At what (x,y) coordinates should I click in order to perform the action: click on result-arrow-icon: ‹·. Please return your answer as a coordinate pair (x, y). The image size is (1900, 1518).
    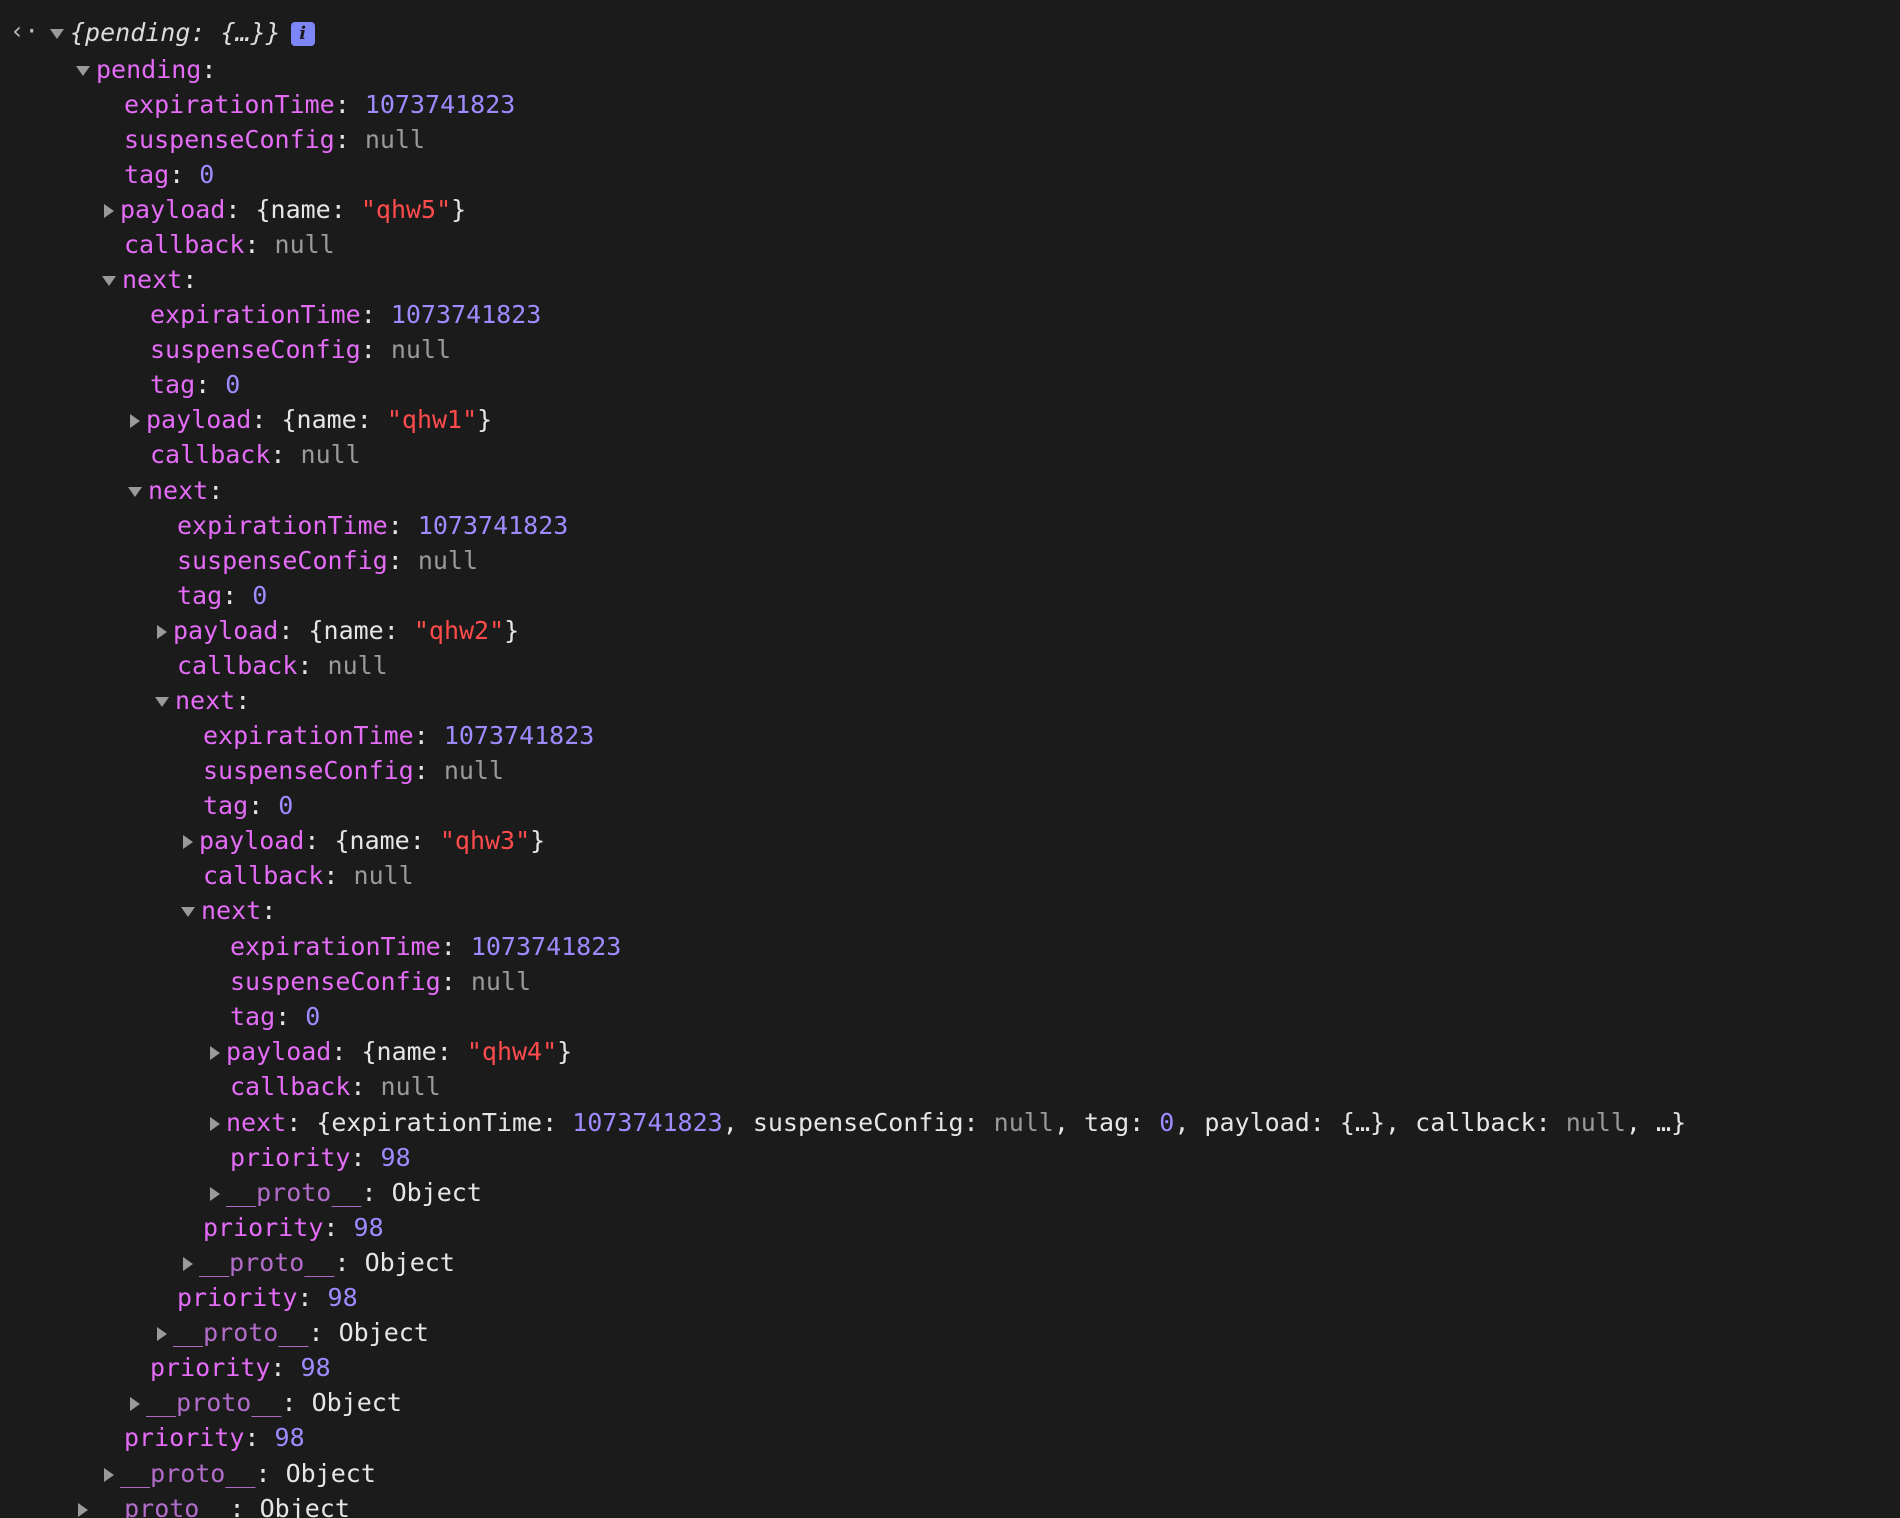
    Looking at the image, I should click on (24, 31).